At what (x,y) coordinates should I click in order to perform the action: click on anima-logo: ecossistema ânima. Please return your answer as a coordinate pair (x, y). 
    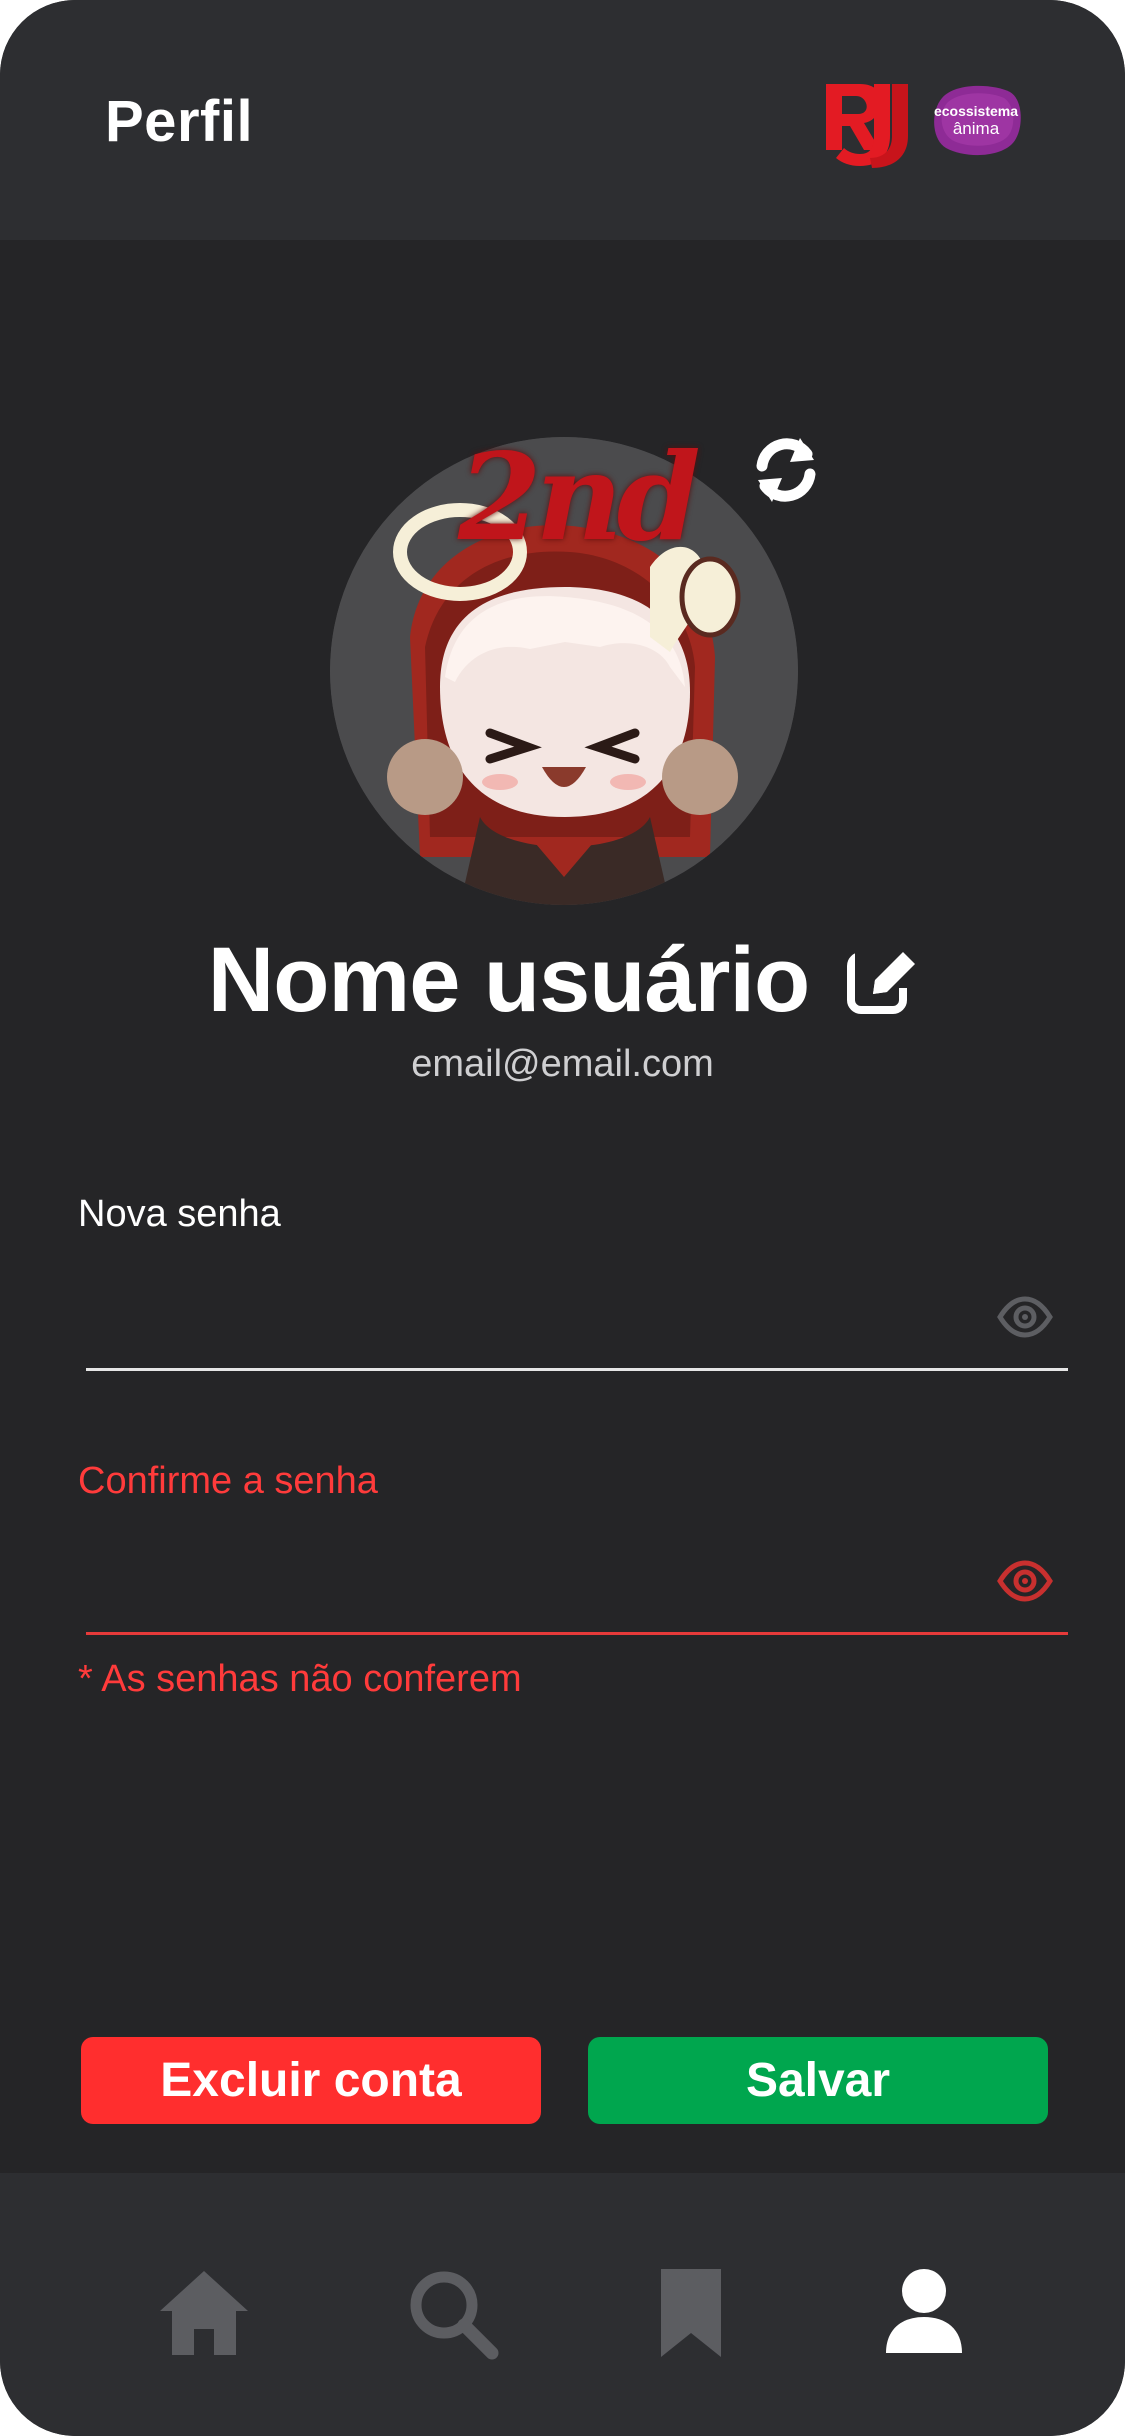
    Looking at the image, I should click on (976, 120).